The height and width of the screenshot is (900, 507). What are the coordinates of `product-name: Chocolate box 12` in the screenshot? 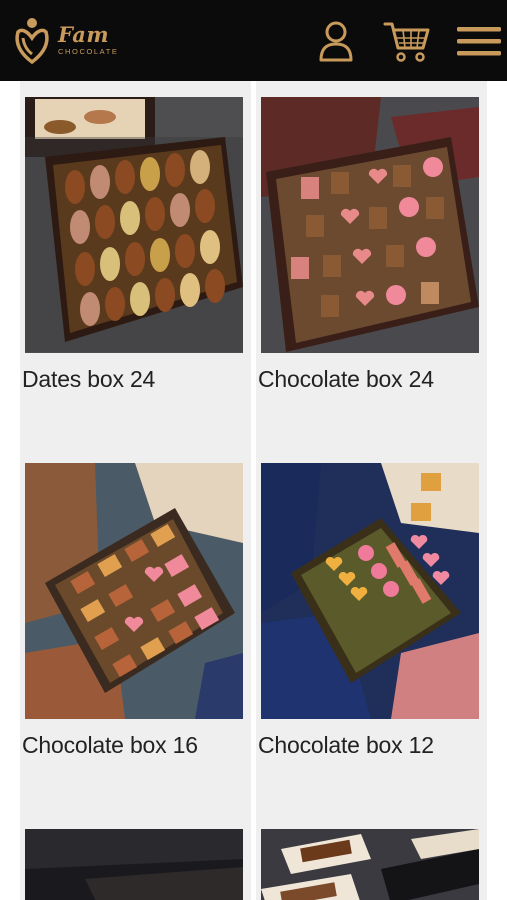 It's located at (346, 745).